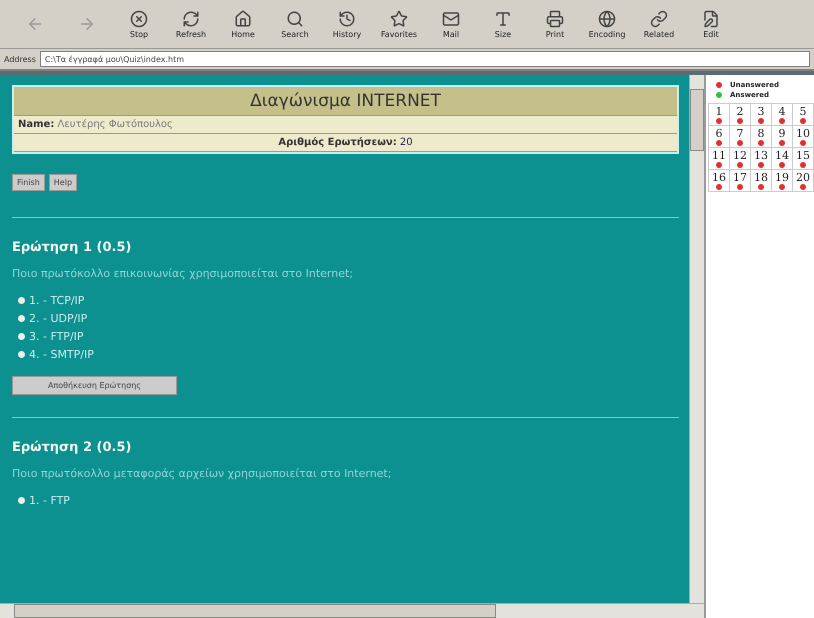  I want to click on question-cell: 1, so click(719, 114).